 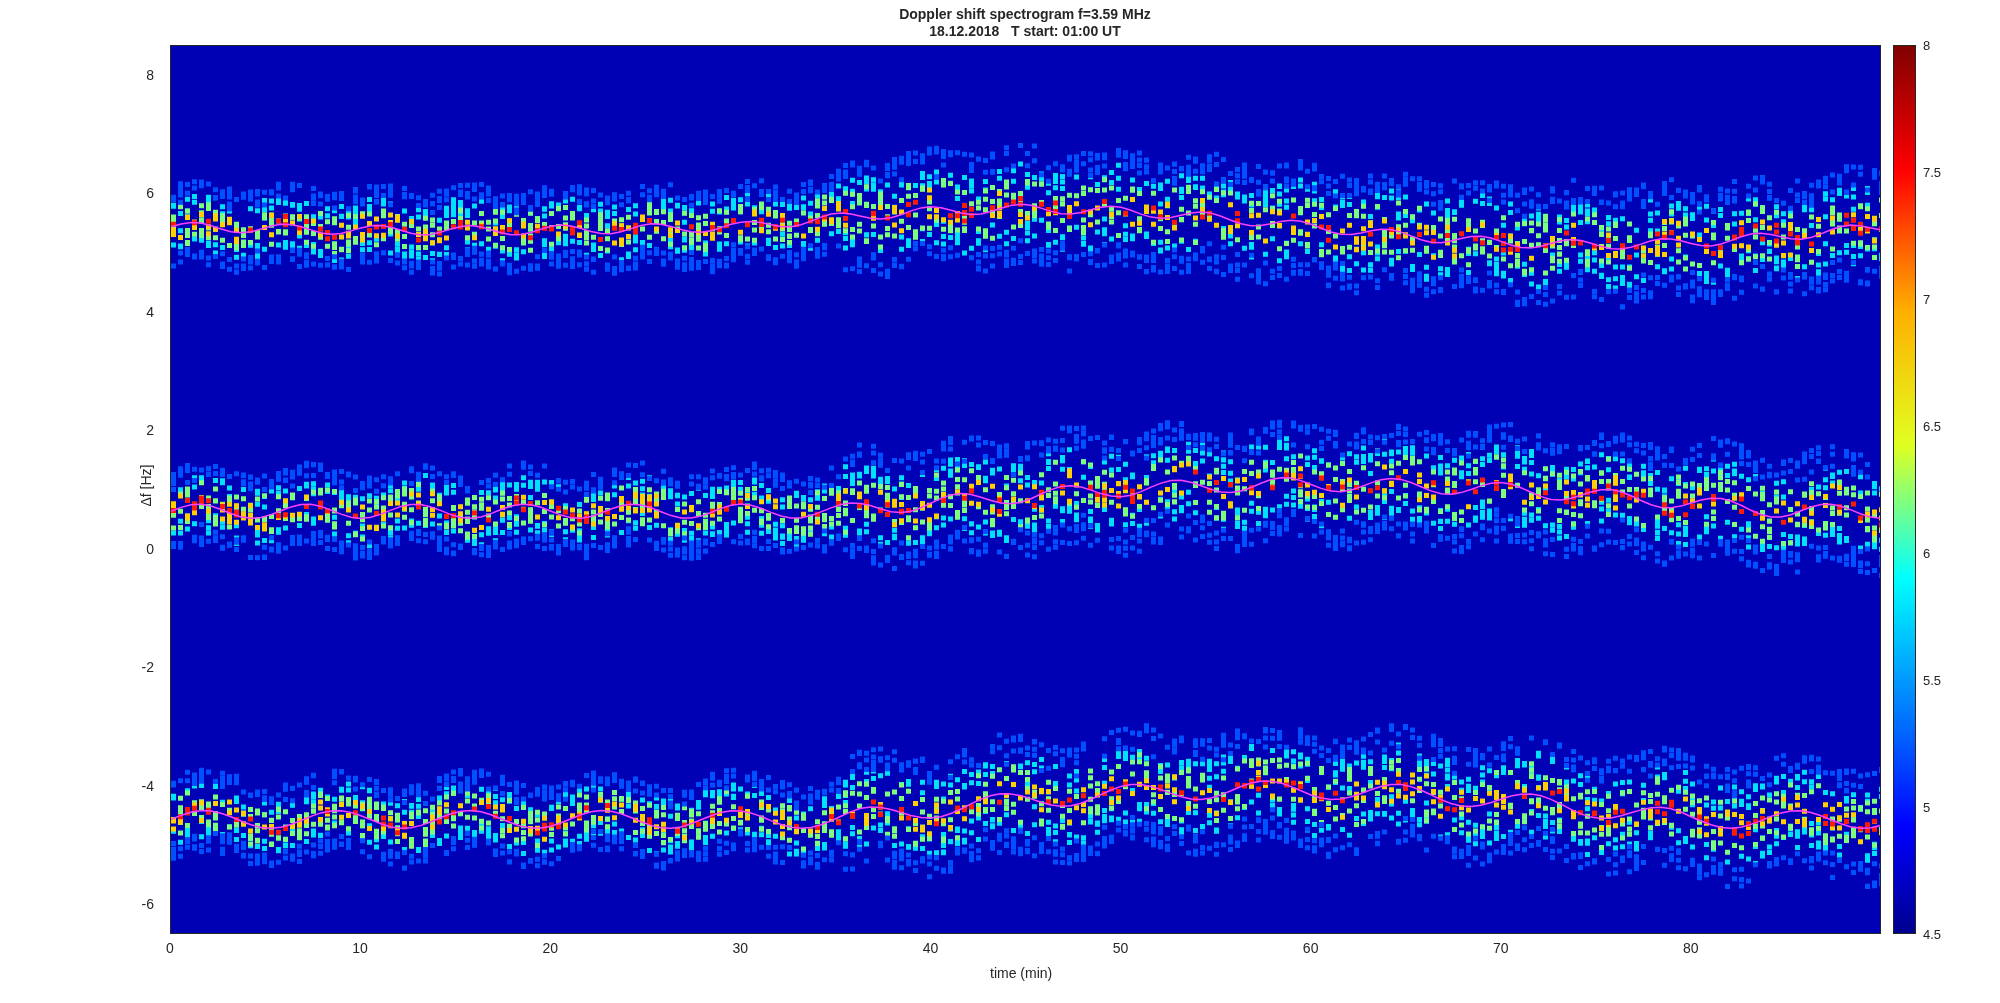 I want to click on x-tick-label: 80, so click(x=1691, y=948).